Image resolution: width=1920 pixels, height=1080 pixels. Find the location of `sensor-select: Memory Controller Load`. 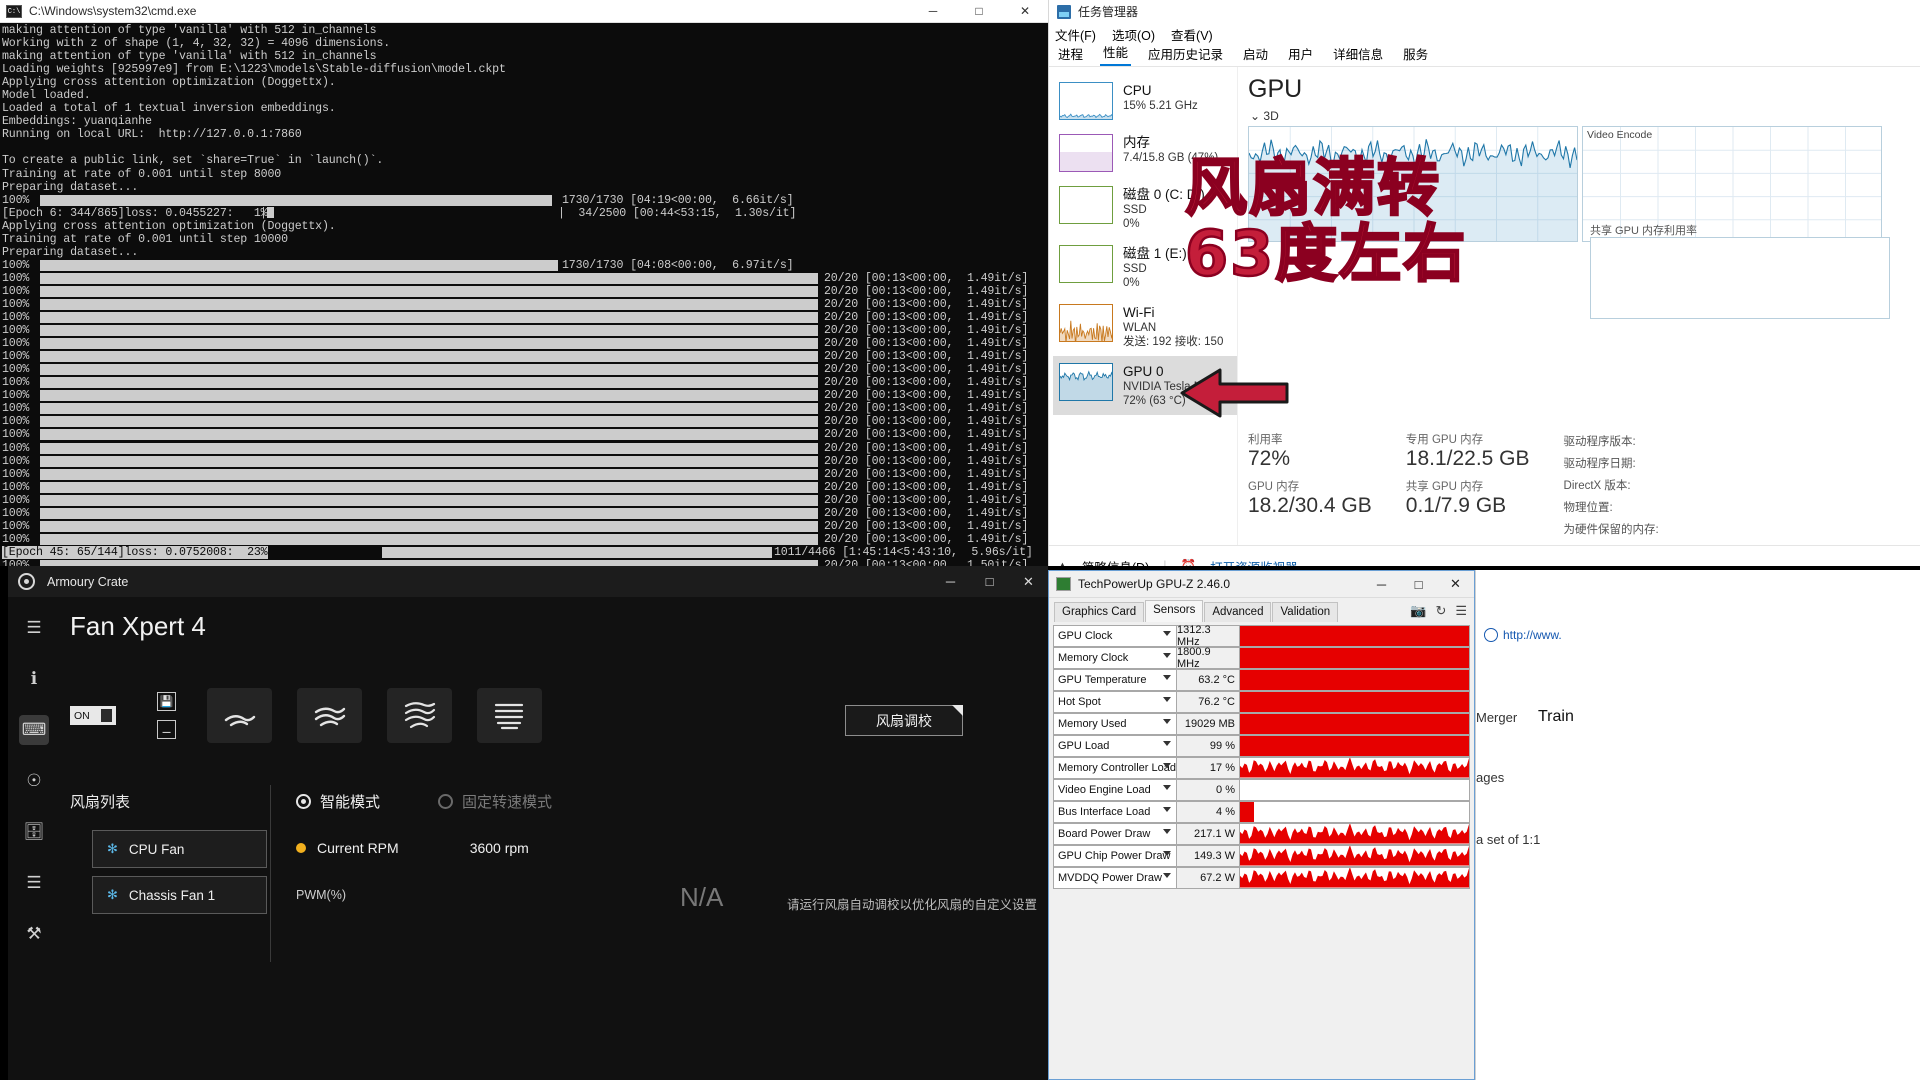

sensor-select: Memory Controller Load is located at coordinates (1115, 768).